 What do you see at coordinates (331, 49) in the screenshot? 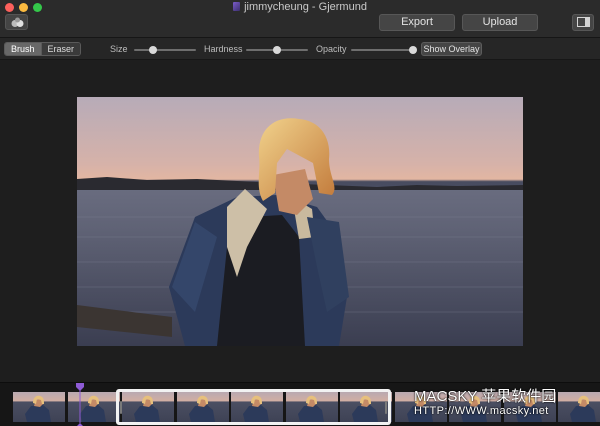
I see `opacity-label: Opacity` at bounding box center [331, 49].